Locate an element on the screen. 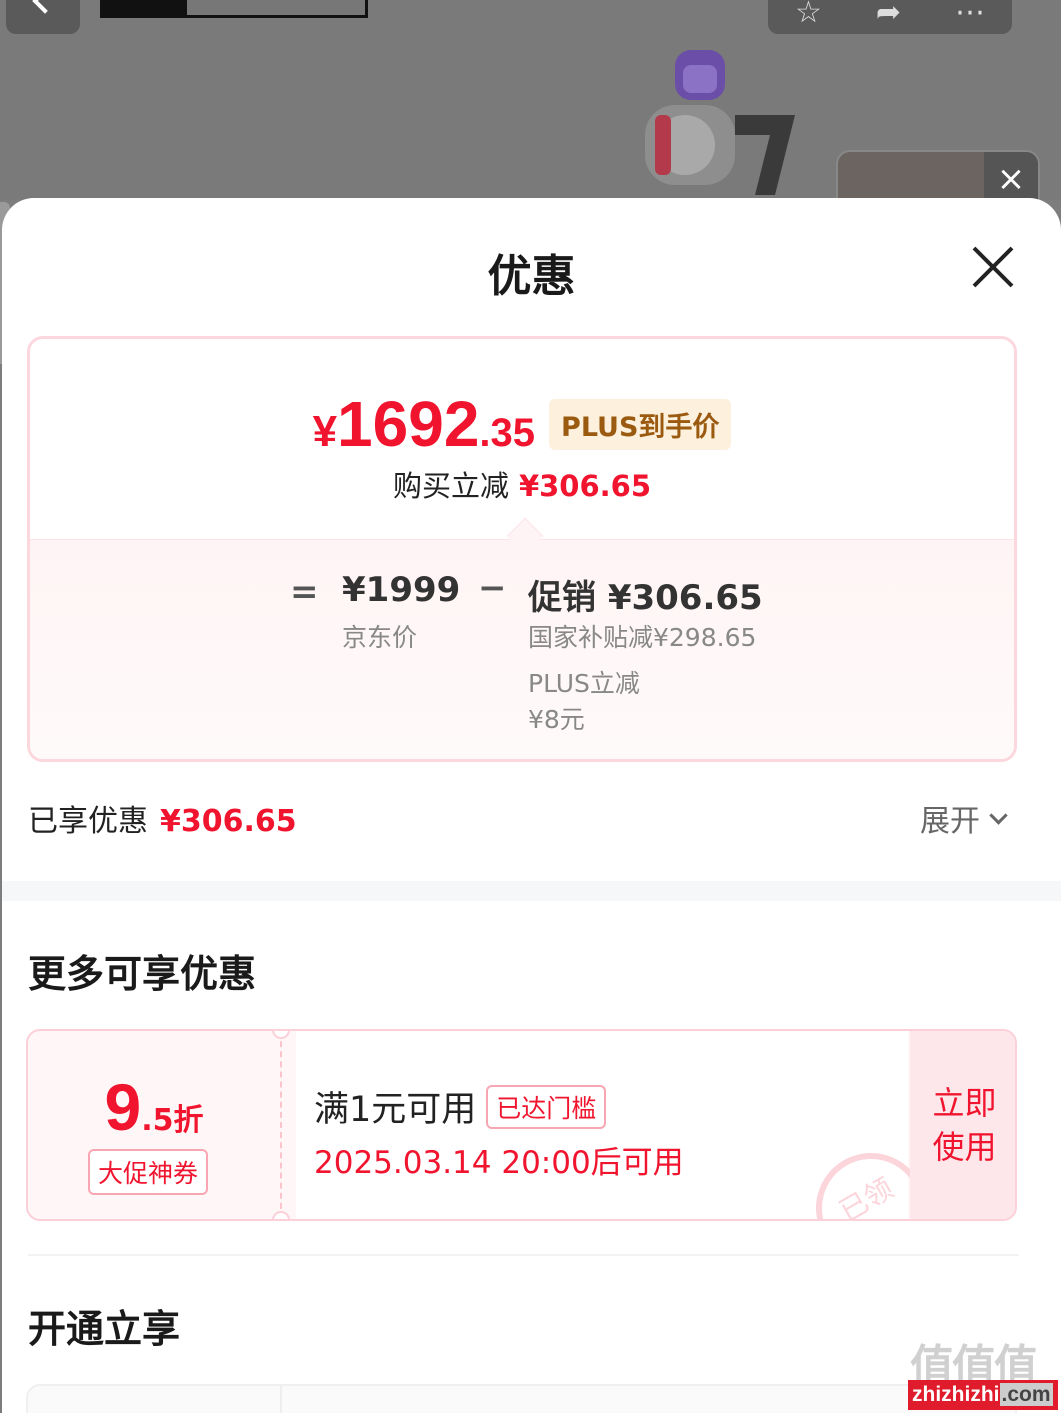 The width and height of the screenshot is (1061, 1413). final-price: ¥1692.35 is located at coordinates (424, 424).